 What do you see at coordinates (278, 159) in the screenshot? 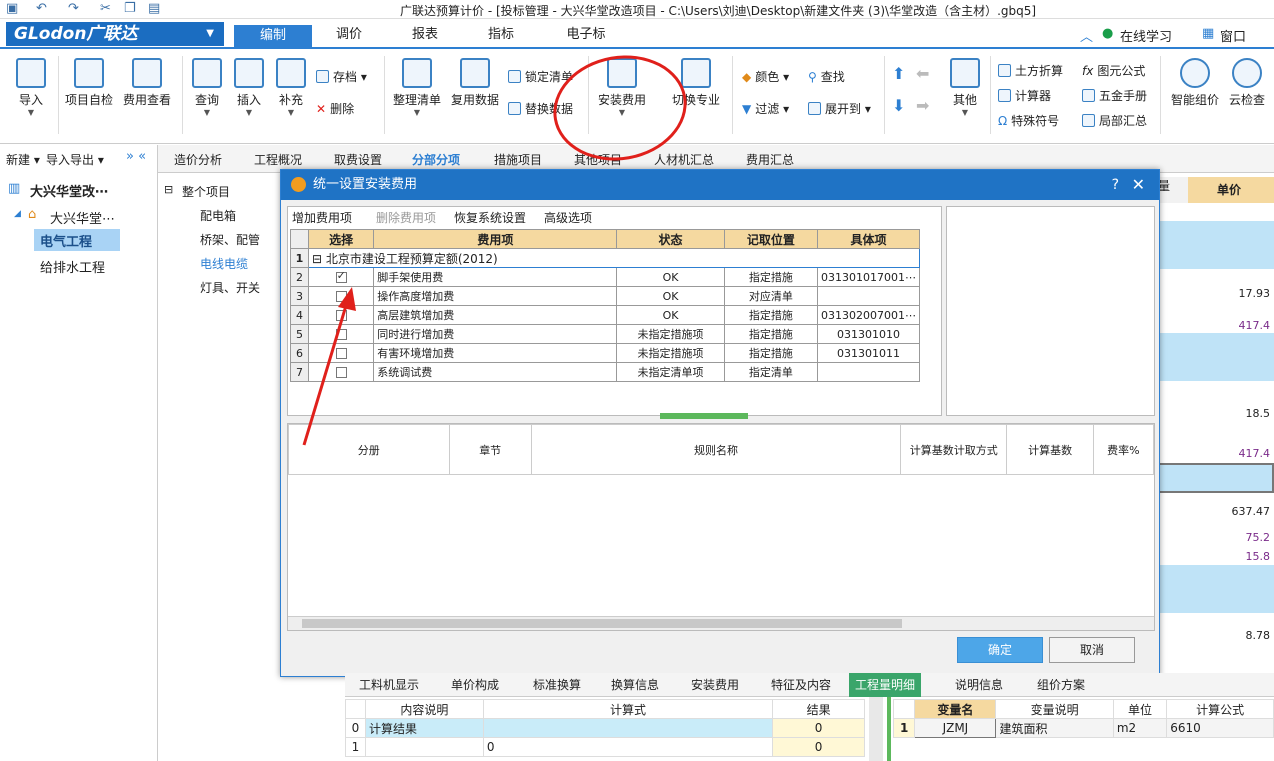
I see `tab-project-overview: 工程概况` at bounding box center [278, 159].